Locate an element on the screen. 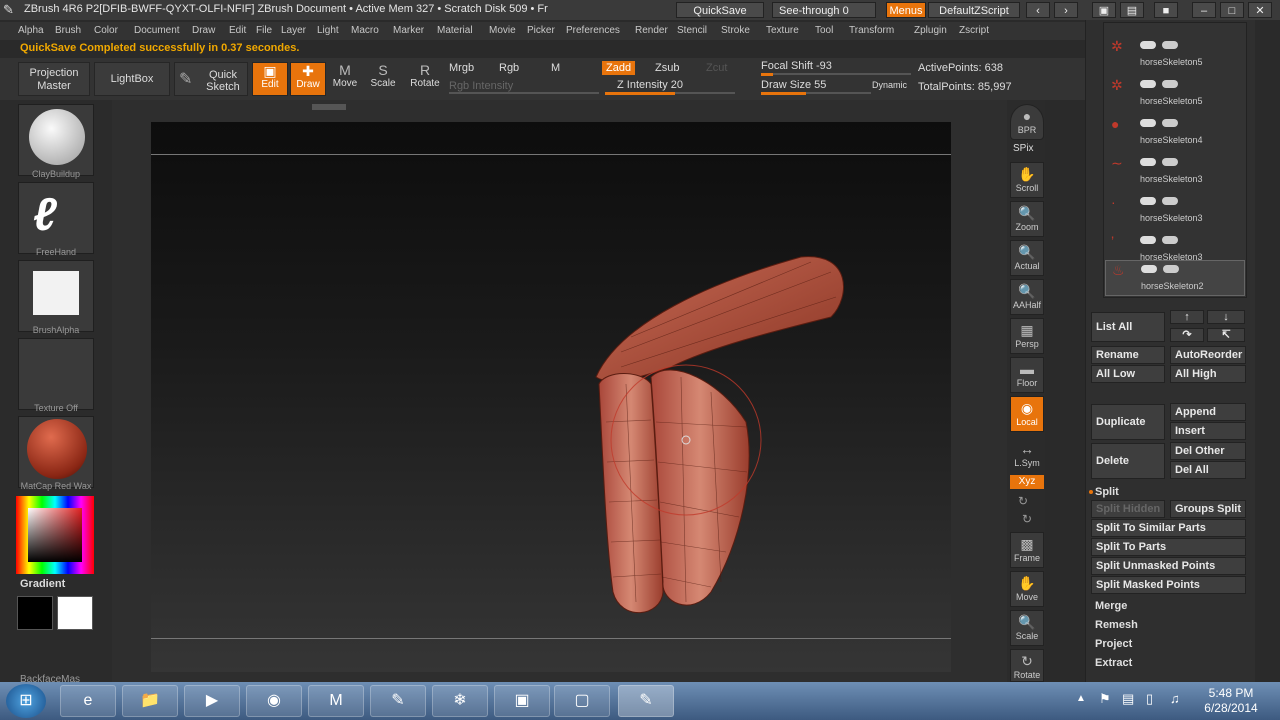 This screenshot has height=720, width=1280. del-other-button: Del Other is located at coordinates (1208, 451).